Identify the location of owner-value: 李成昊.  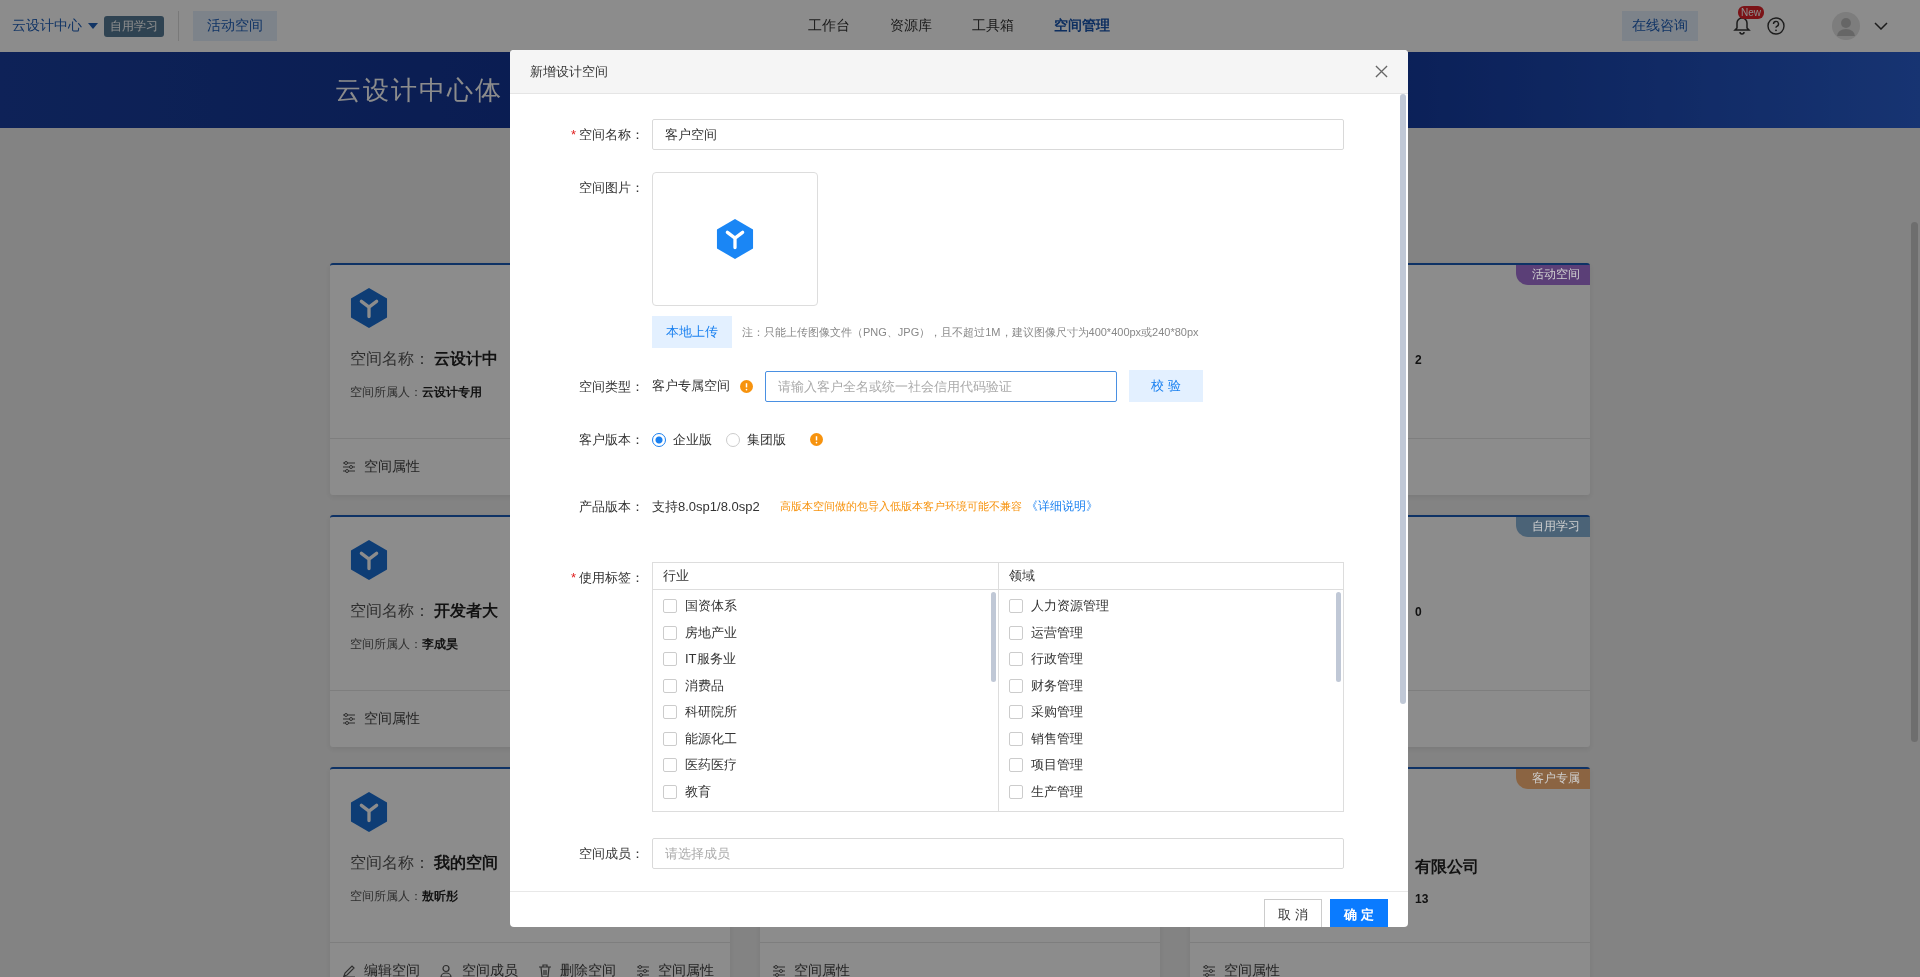
(440, 644).